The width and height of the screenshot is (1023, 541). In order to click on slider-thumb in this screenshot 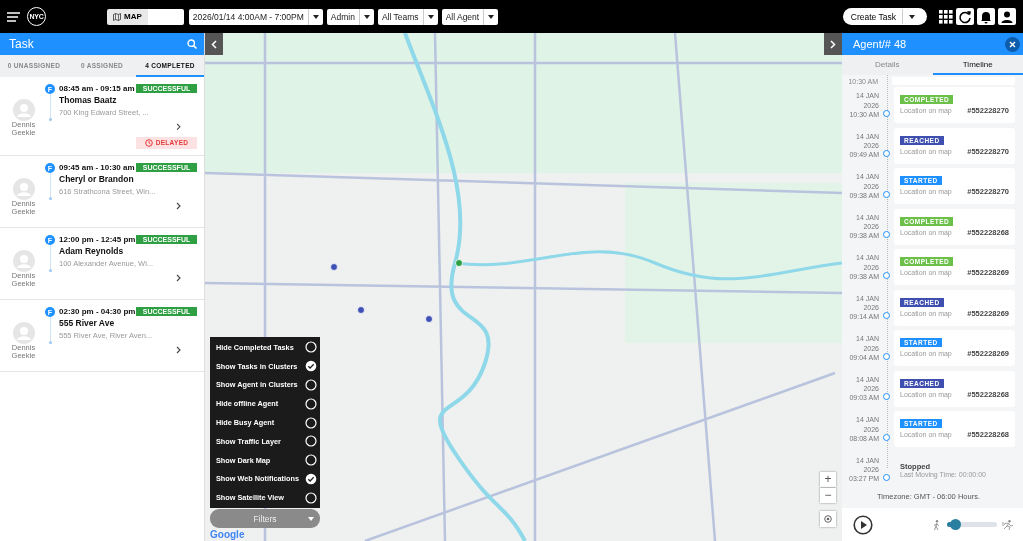, I will do `click(955, 524)`.